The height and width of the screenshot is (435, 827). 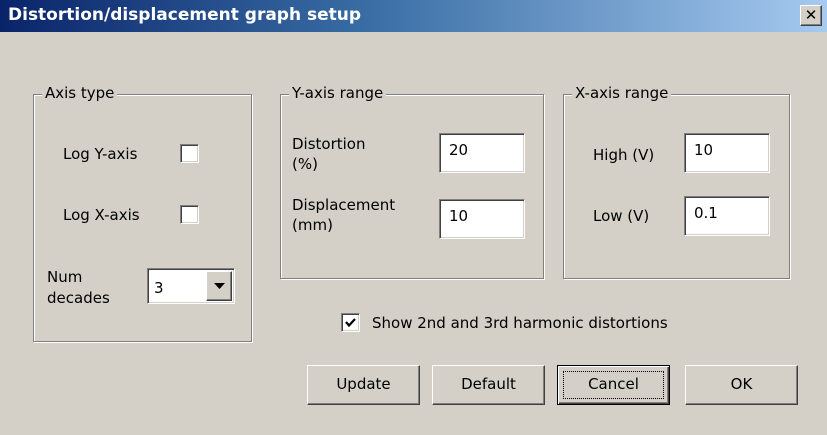 What do you see at coordinates (363, 385) in the screenshot?
I see `update-button: Update` at bounding box center [363, 385].